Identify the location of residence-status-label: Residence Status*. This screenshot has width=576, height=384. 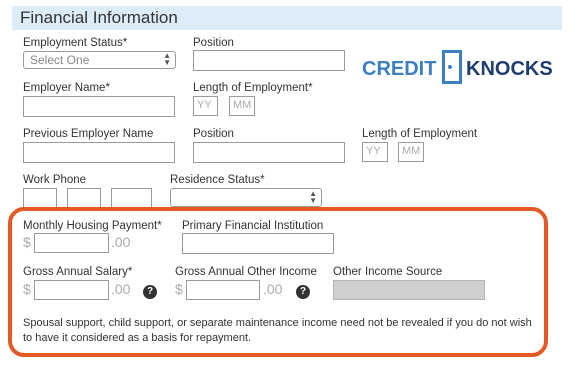
(217, 180).